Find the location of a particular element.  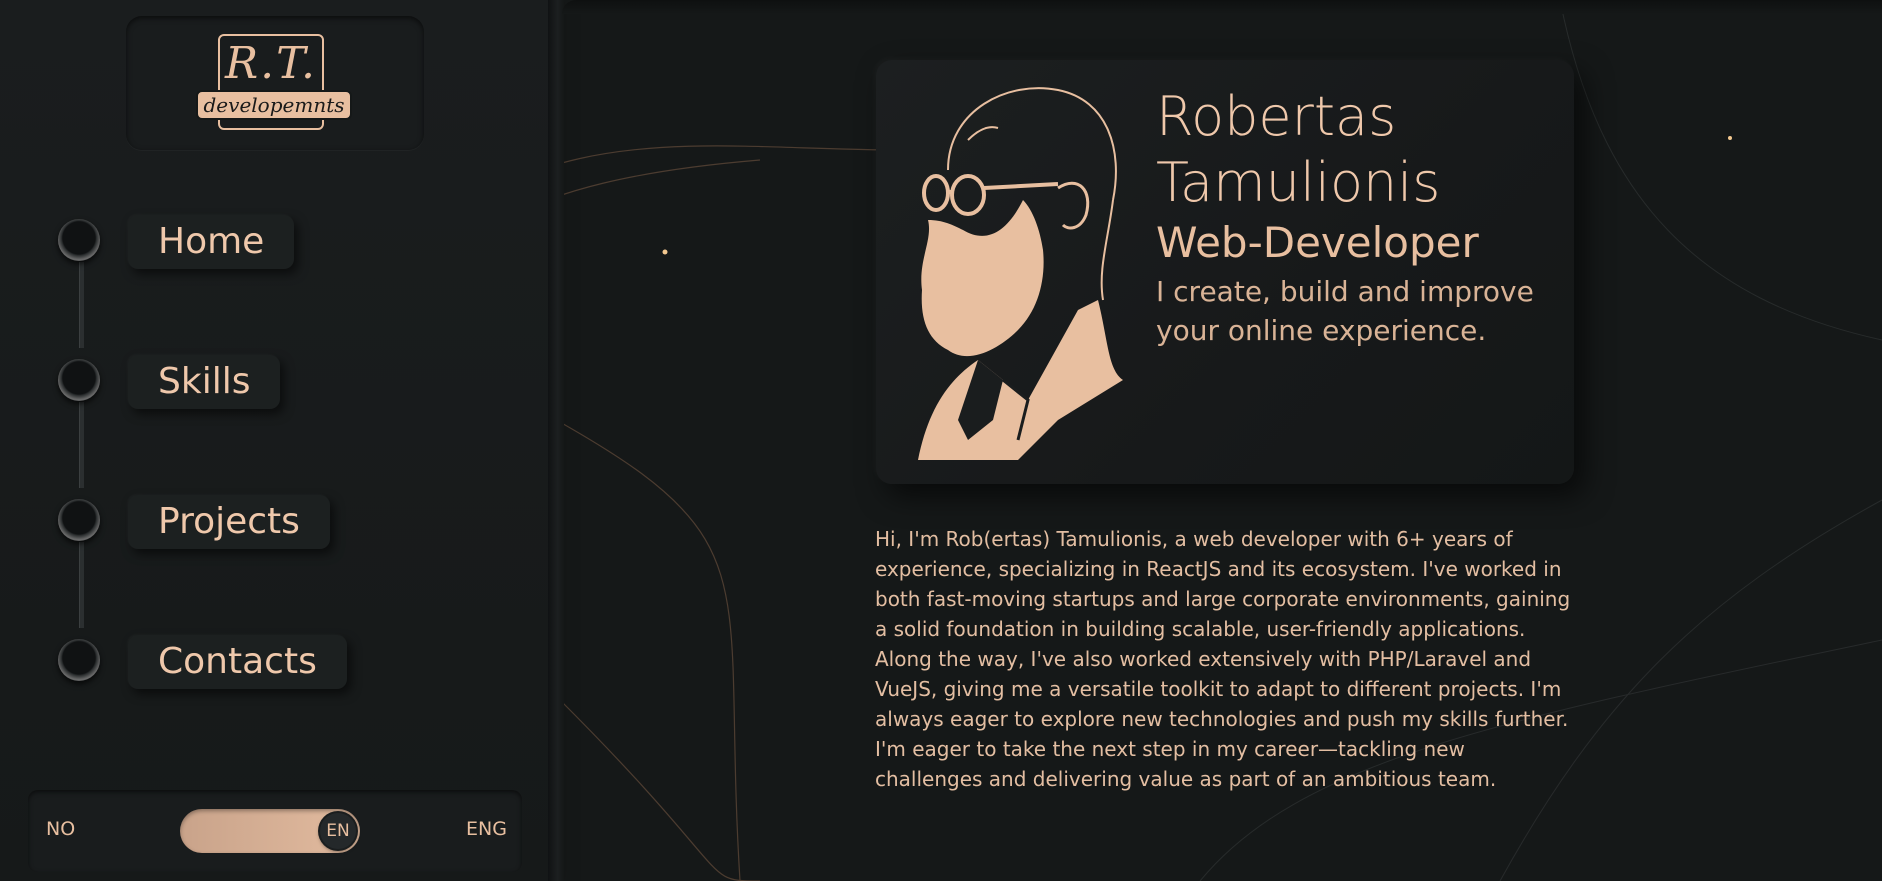

language-toggle-thumb: EN is located at coordinates (338, 831).